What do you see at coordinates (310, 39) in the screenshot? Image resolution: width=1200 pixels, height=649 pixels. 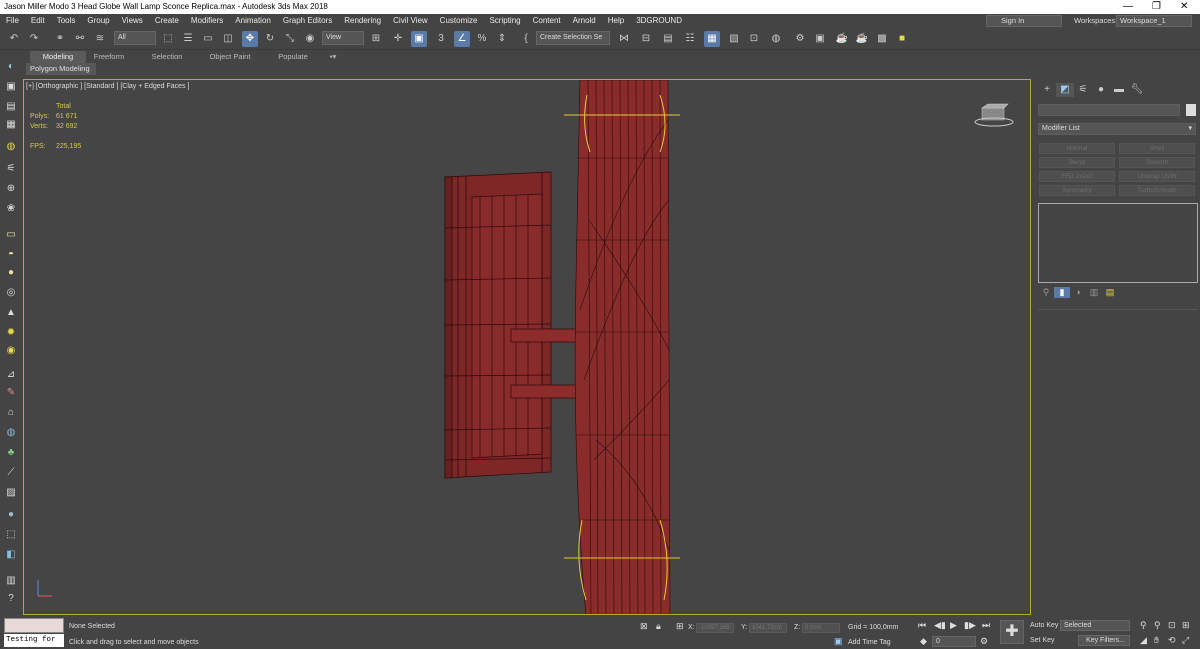 I see `select-place-icon: ◉` at bounding box center [310, 39].